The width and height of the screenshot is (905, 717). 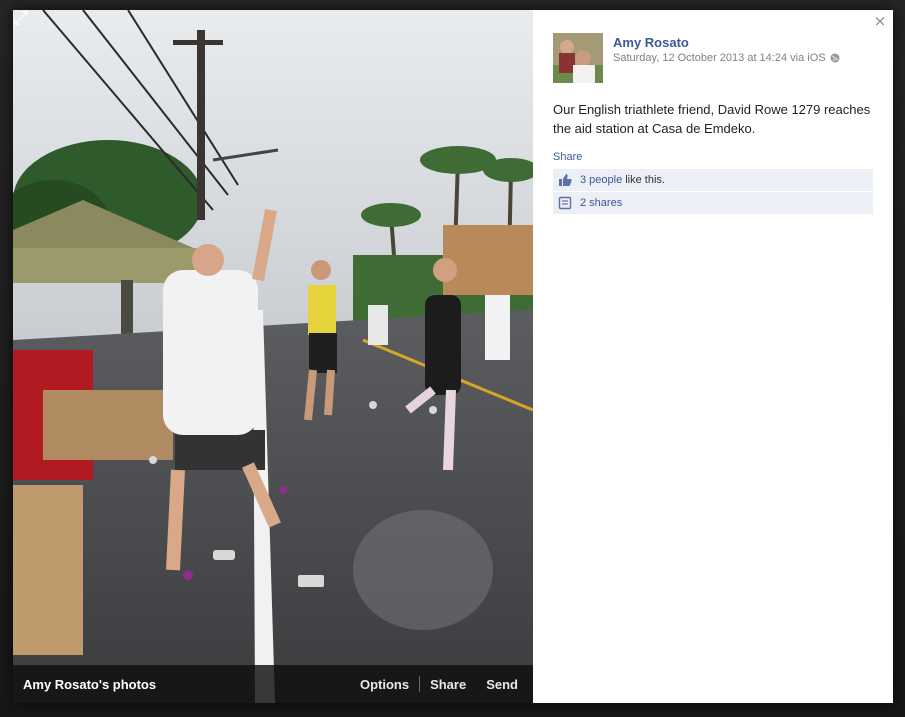 What do you see at coordinates (601, 180) in the screenshot?
I see `likers-link: 3 people` at bounding box center [601, 180].